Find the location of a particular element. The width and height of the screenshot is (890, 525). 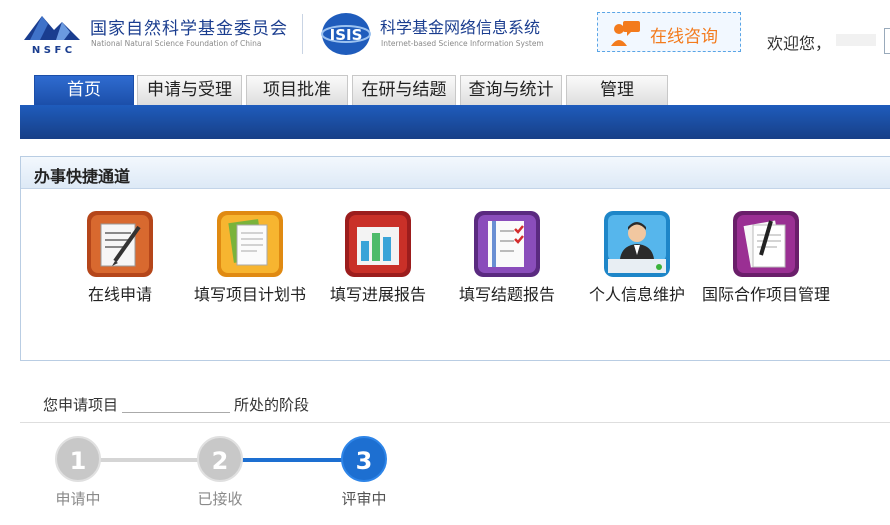

username-masked is located at coordinates (856, 40).